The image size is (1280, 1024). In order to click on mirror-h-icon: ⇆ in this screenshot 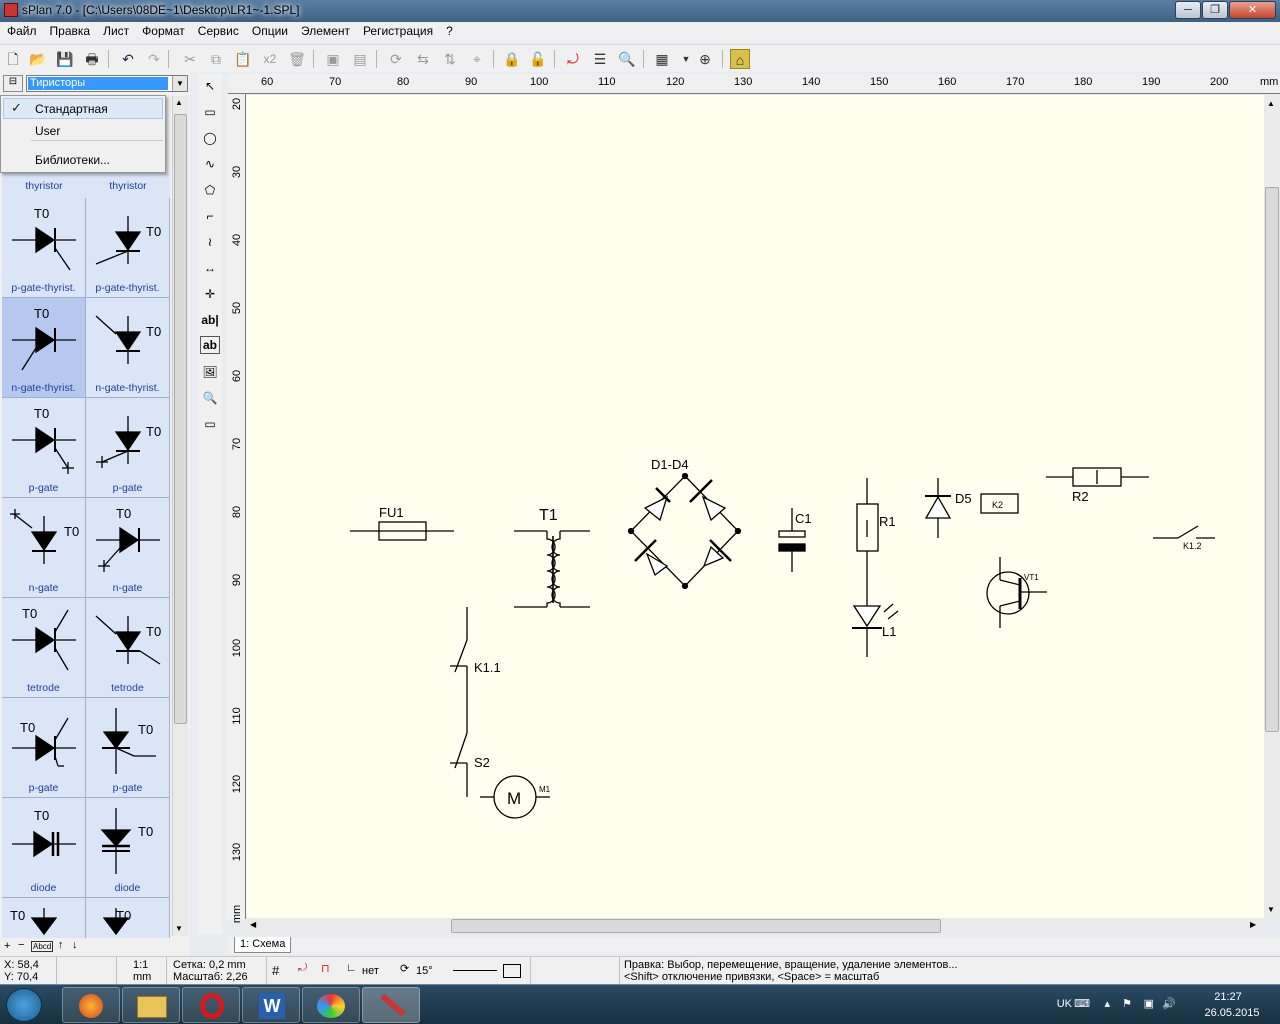, I will do `click(423, 59)`.